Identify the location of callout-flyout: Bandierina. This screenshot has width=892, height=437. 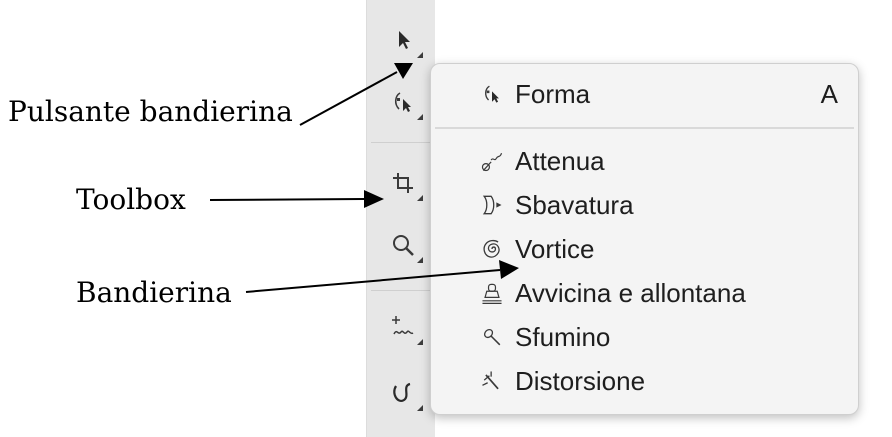
(154, 292).